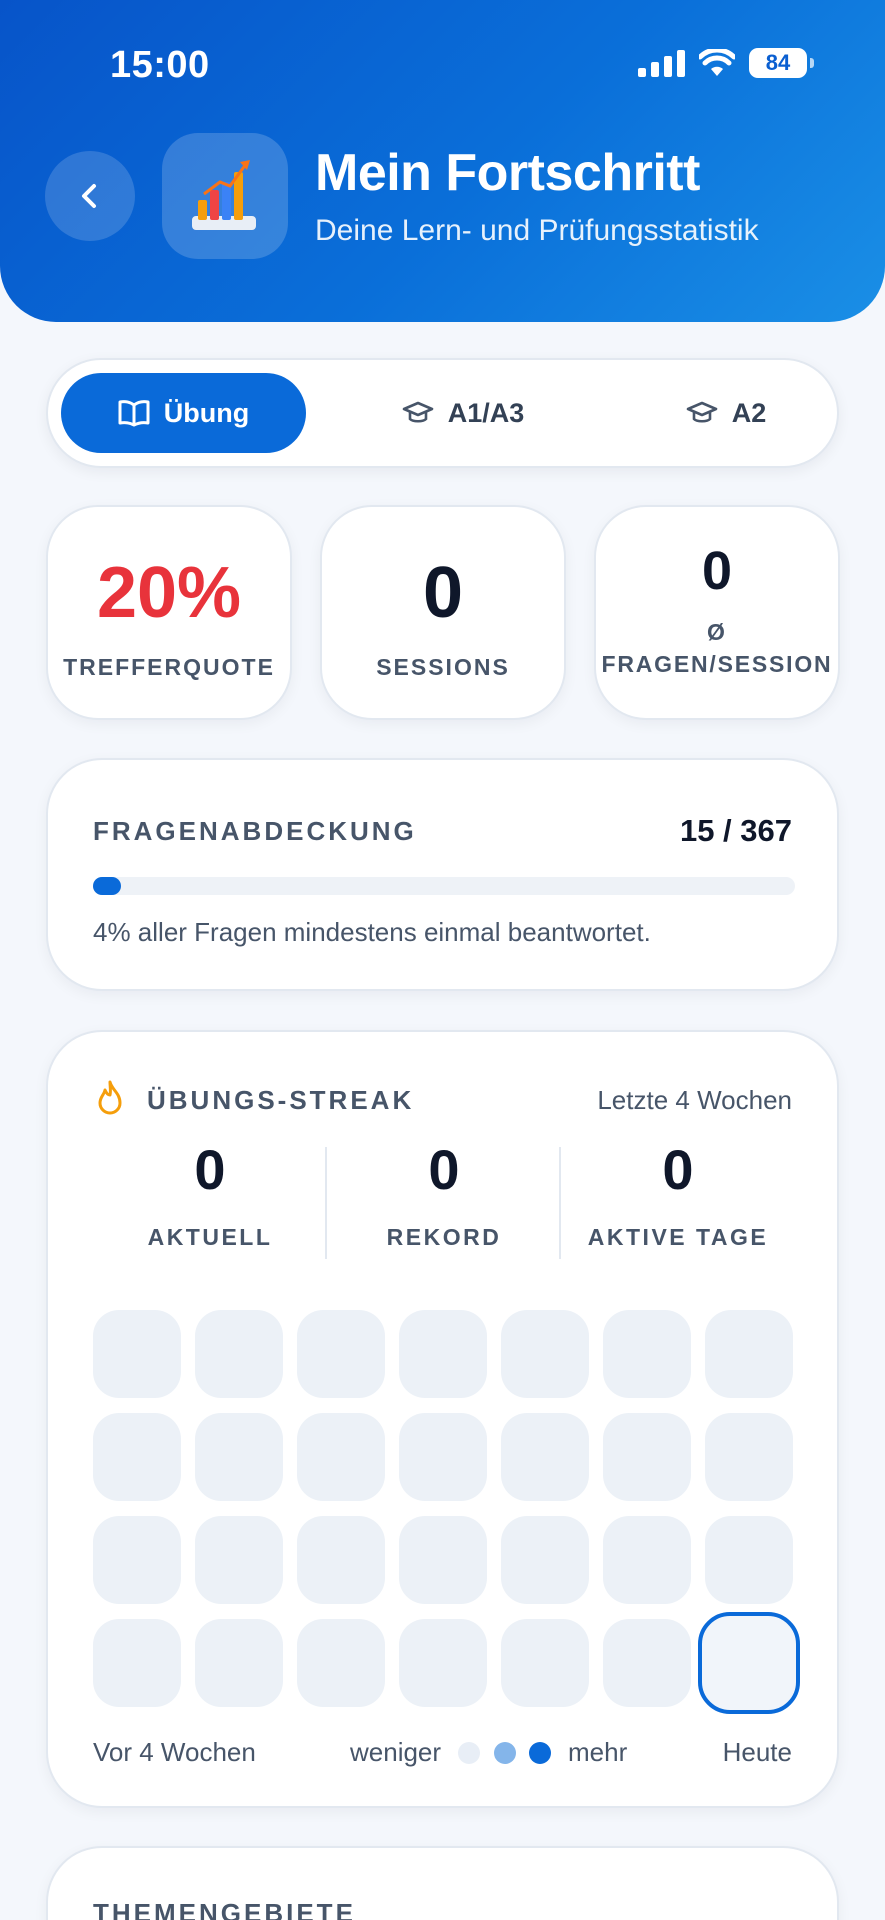  I want to click on streak-active-days-value: 0, so click(678, 1169).